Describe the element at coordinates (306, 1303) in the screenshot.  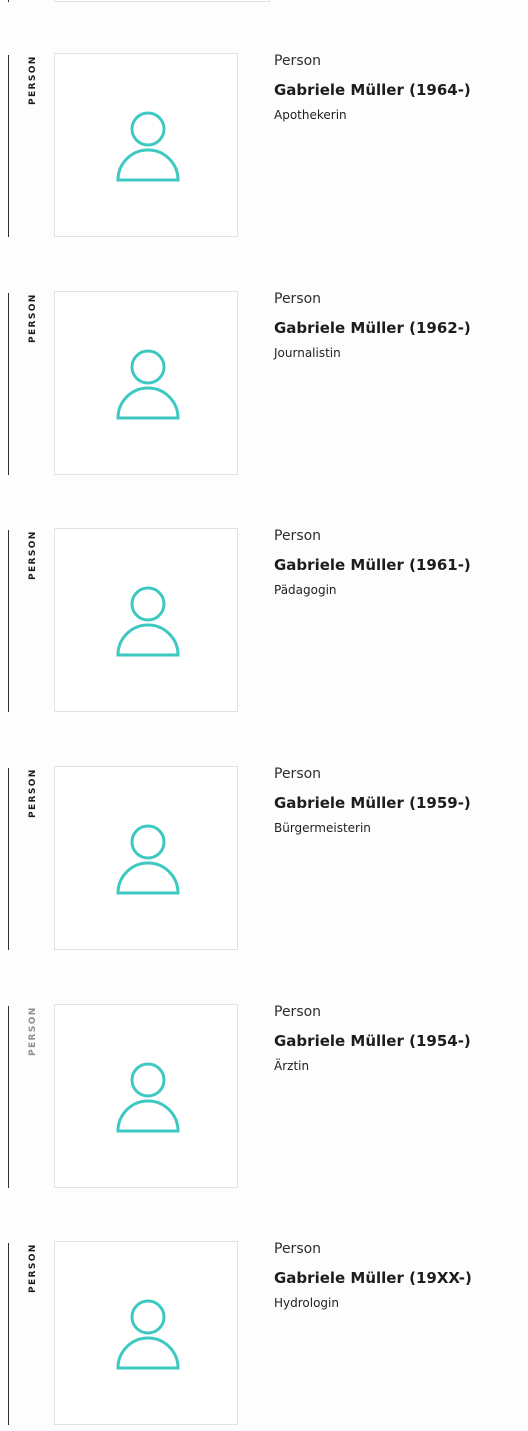
I see `result-role: Hydrologin` at that location.